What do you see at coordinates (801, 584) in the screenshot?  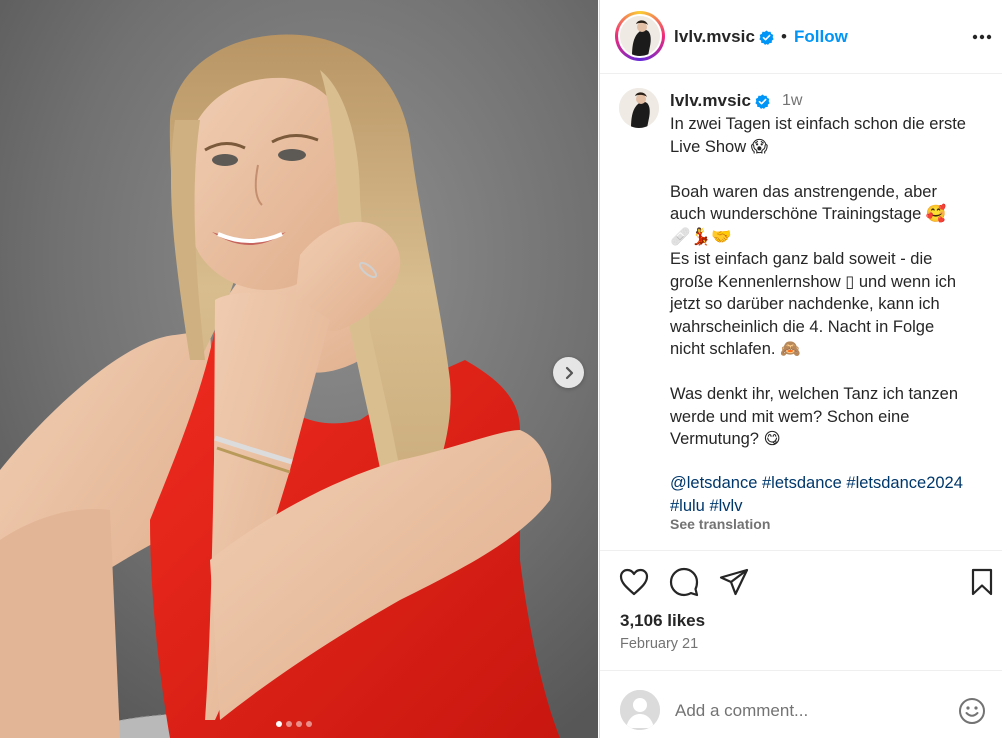 I see `action-bar` at bounding box center [801, 584].